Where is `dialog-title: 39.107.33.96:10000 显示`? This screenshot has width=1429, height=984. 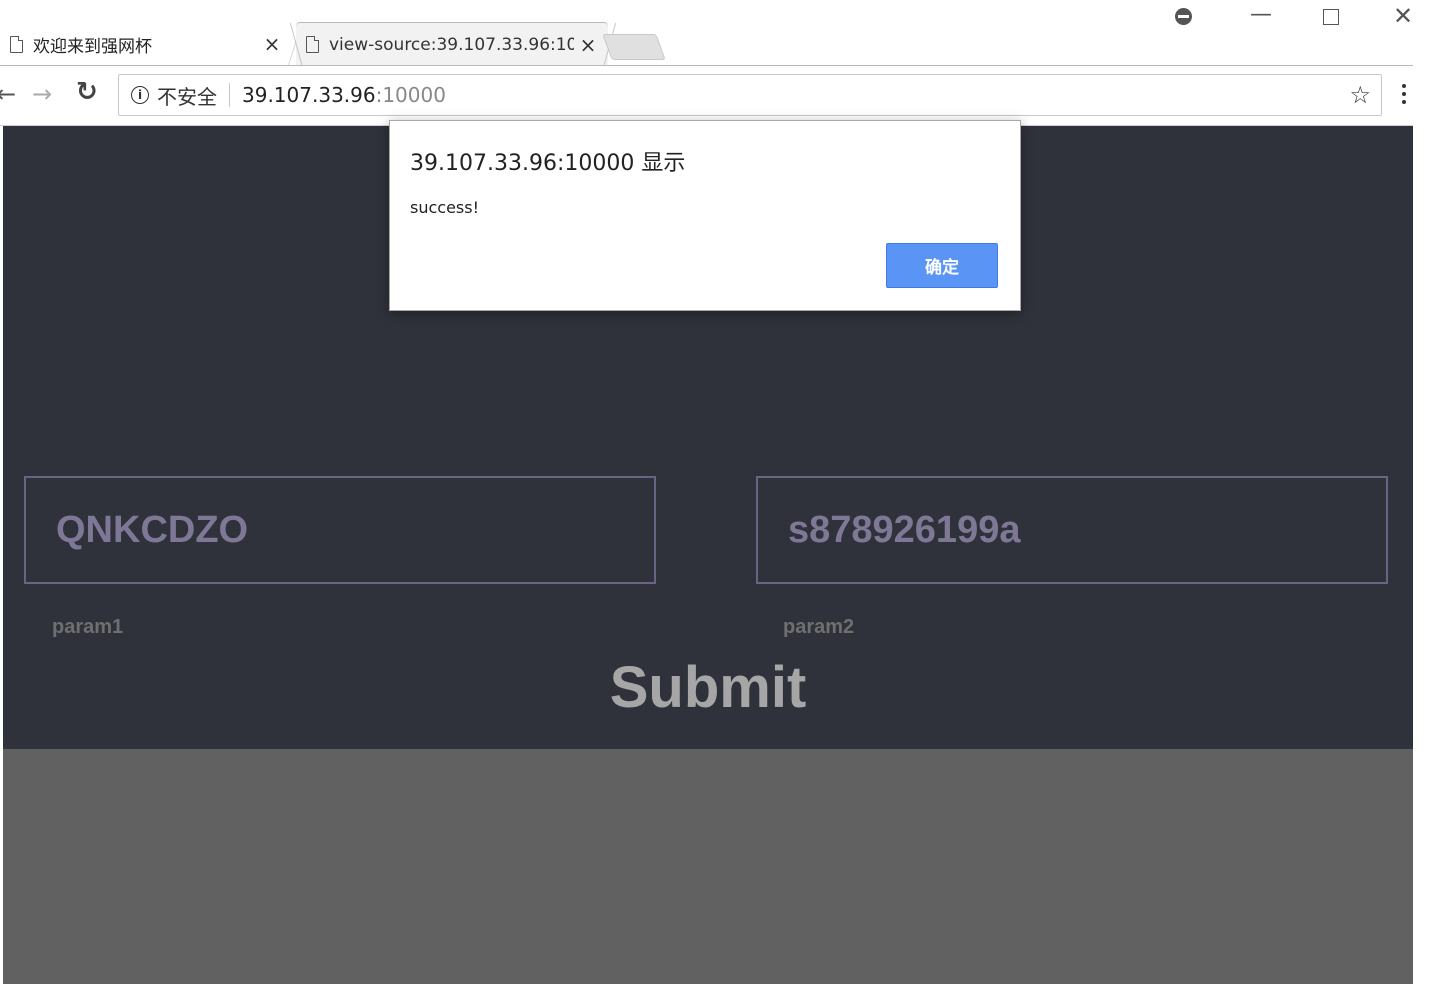
dialog-title: 39.107.33.96:10000 显示 is located at coordinates (548, 163).